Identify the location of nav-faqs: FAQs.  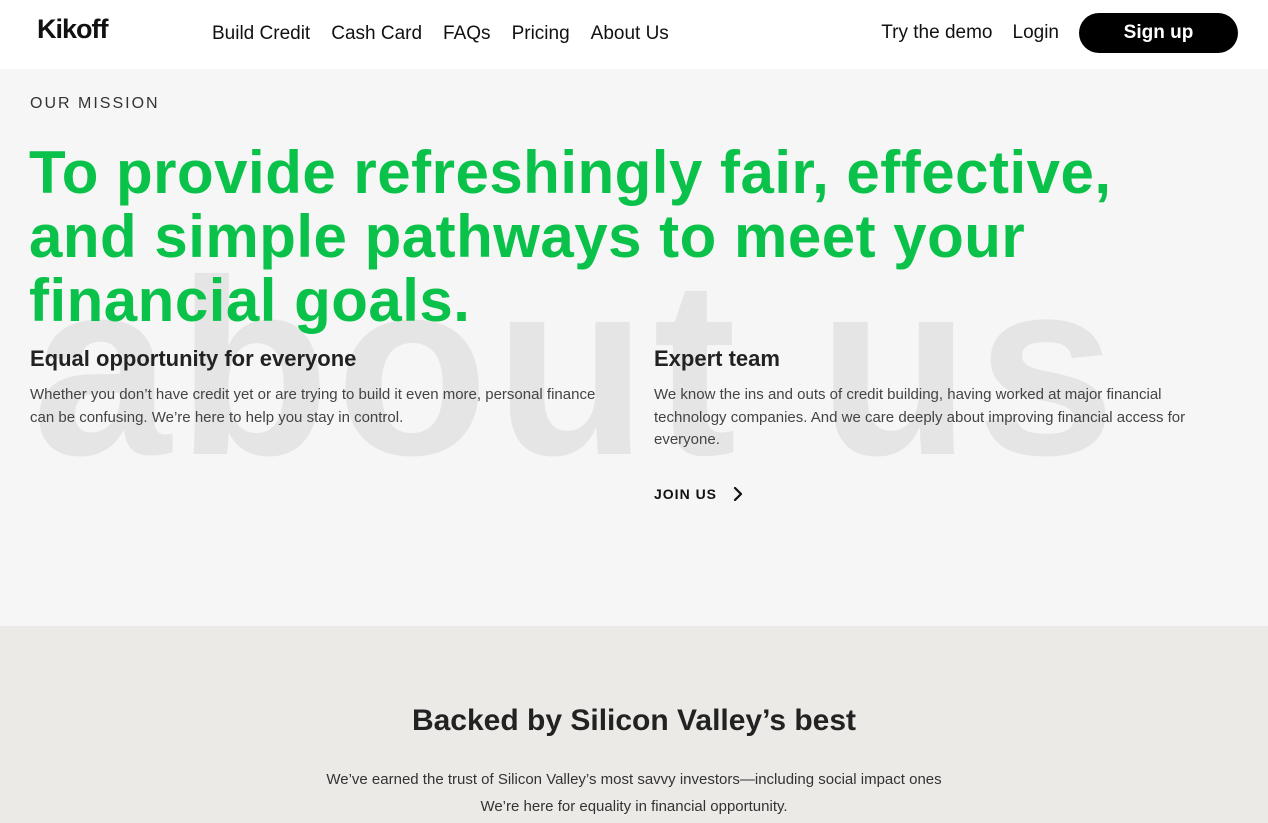
(467, 34).